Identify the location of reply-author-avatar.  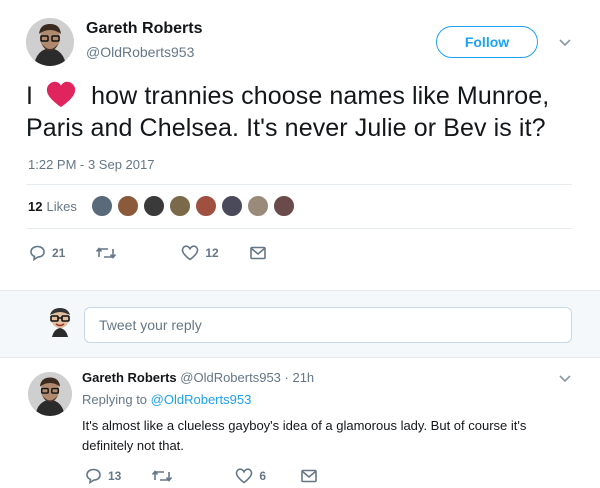
(50, 394).